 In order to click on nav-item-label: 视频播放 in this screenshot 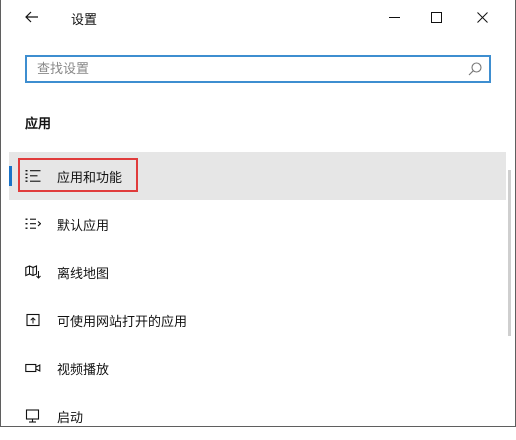, I will do `click(83, 370)`.